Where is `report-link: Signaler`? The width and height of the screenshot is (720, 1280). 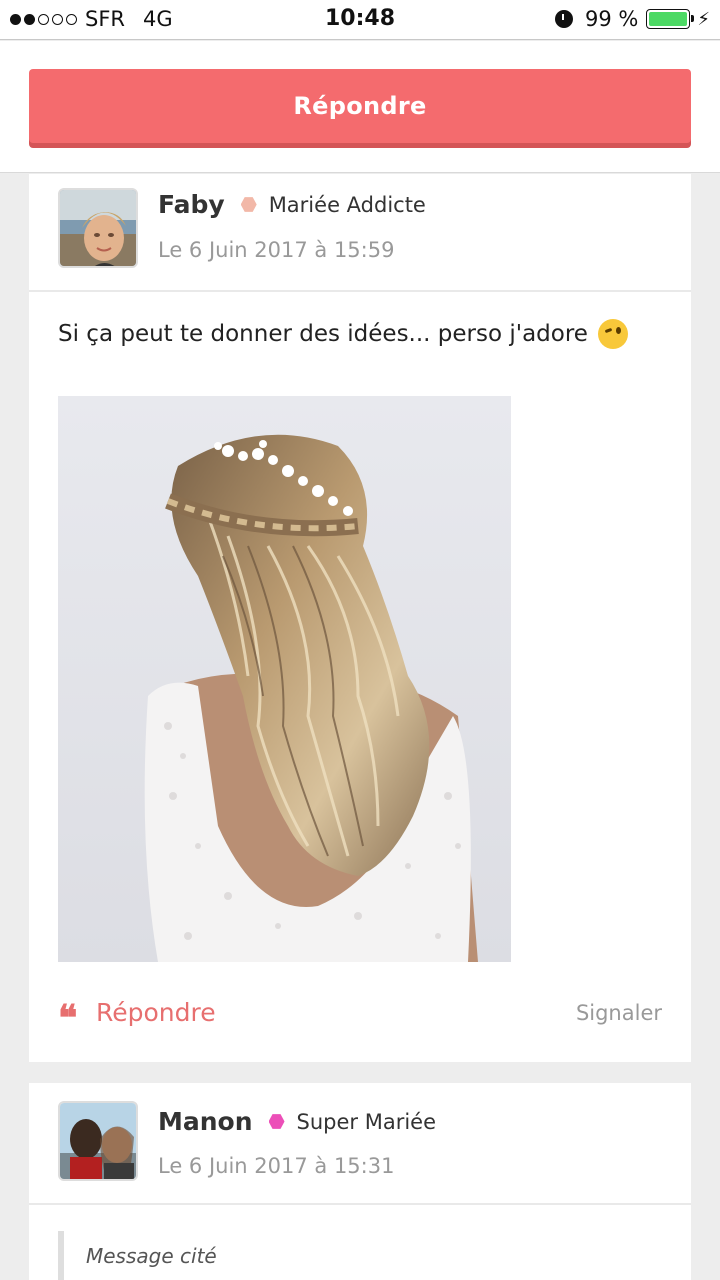 report-link: Signaler is located at coordinates (619, 1013).